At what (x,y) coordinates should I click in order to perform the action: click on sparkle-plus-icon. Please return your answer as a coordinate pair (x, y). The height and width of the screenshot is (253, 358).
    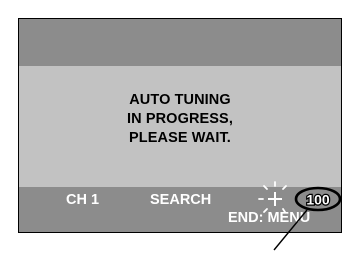
    Looking at the image, I should click on (272, 197).